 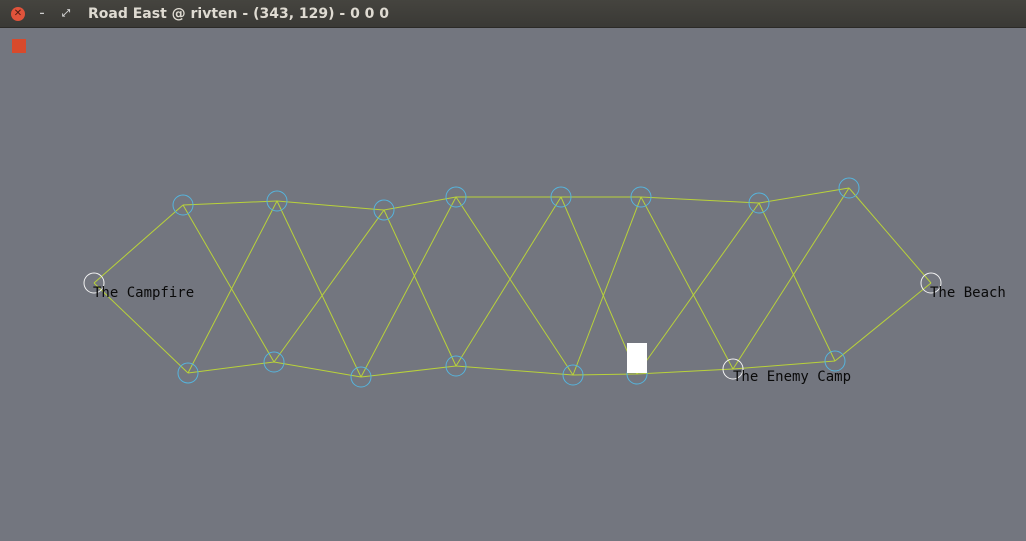 What do you see at coordinates (18, 14) in the screenshot?
I see `close-icon: ✕` at bounding box center [18, 14].